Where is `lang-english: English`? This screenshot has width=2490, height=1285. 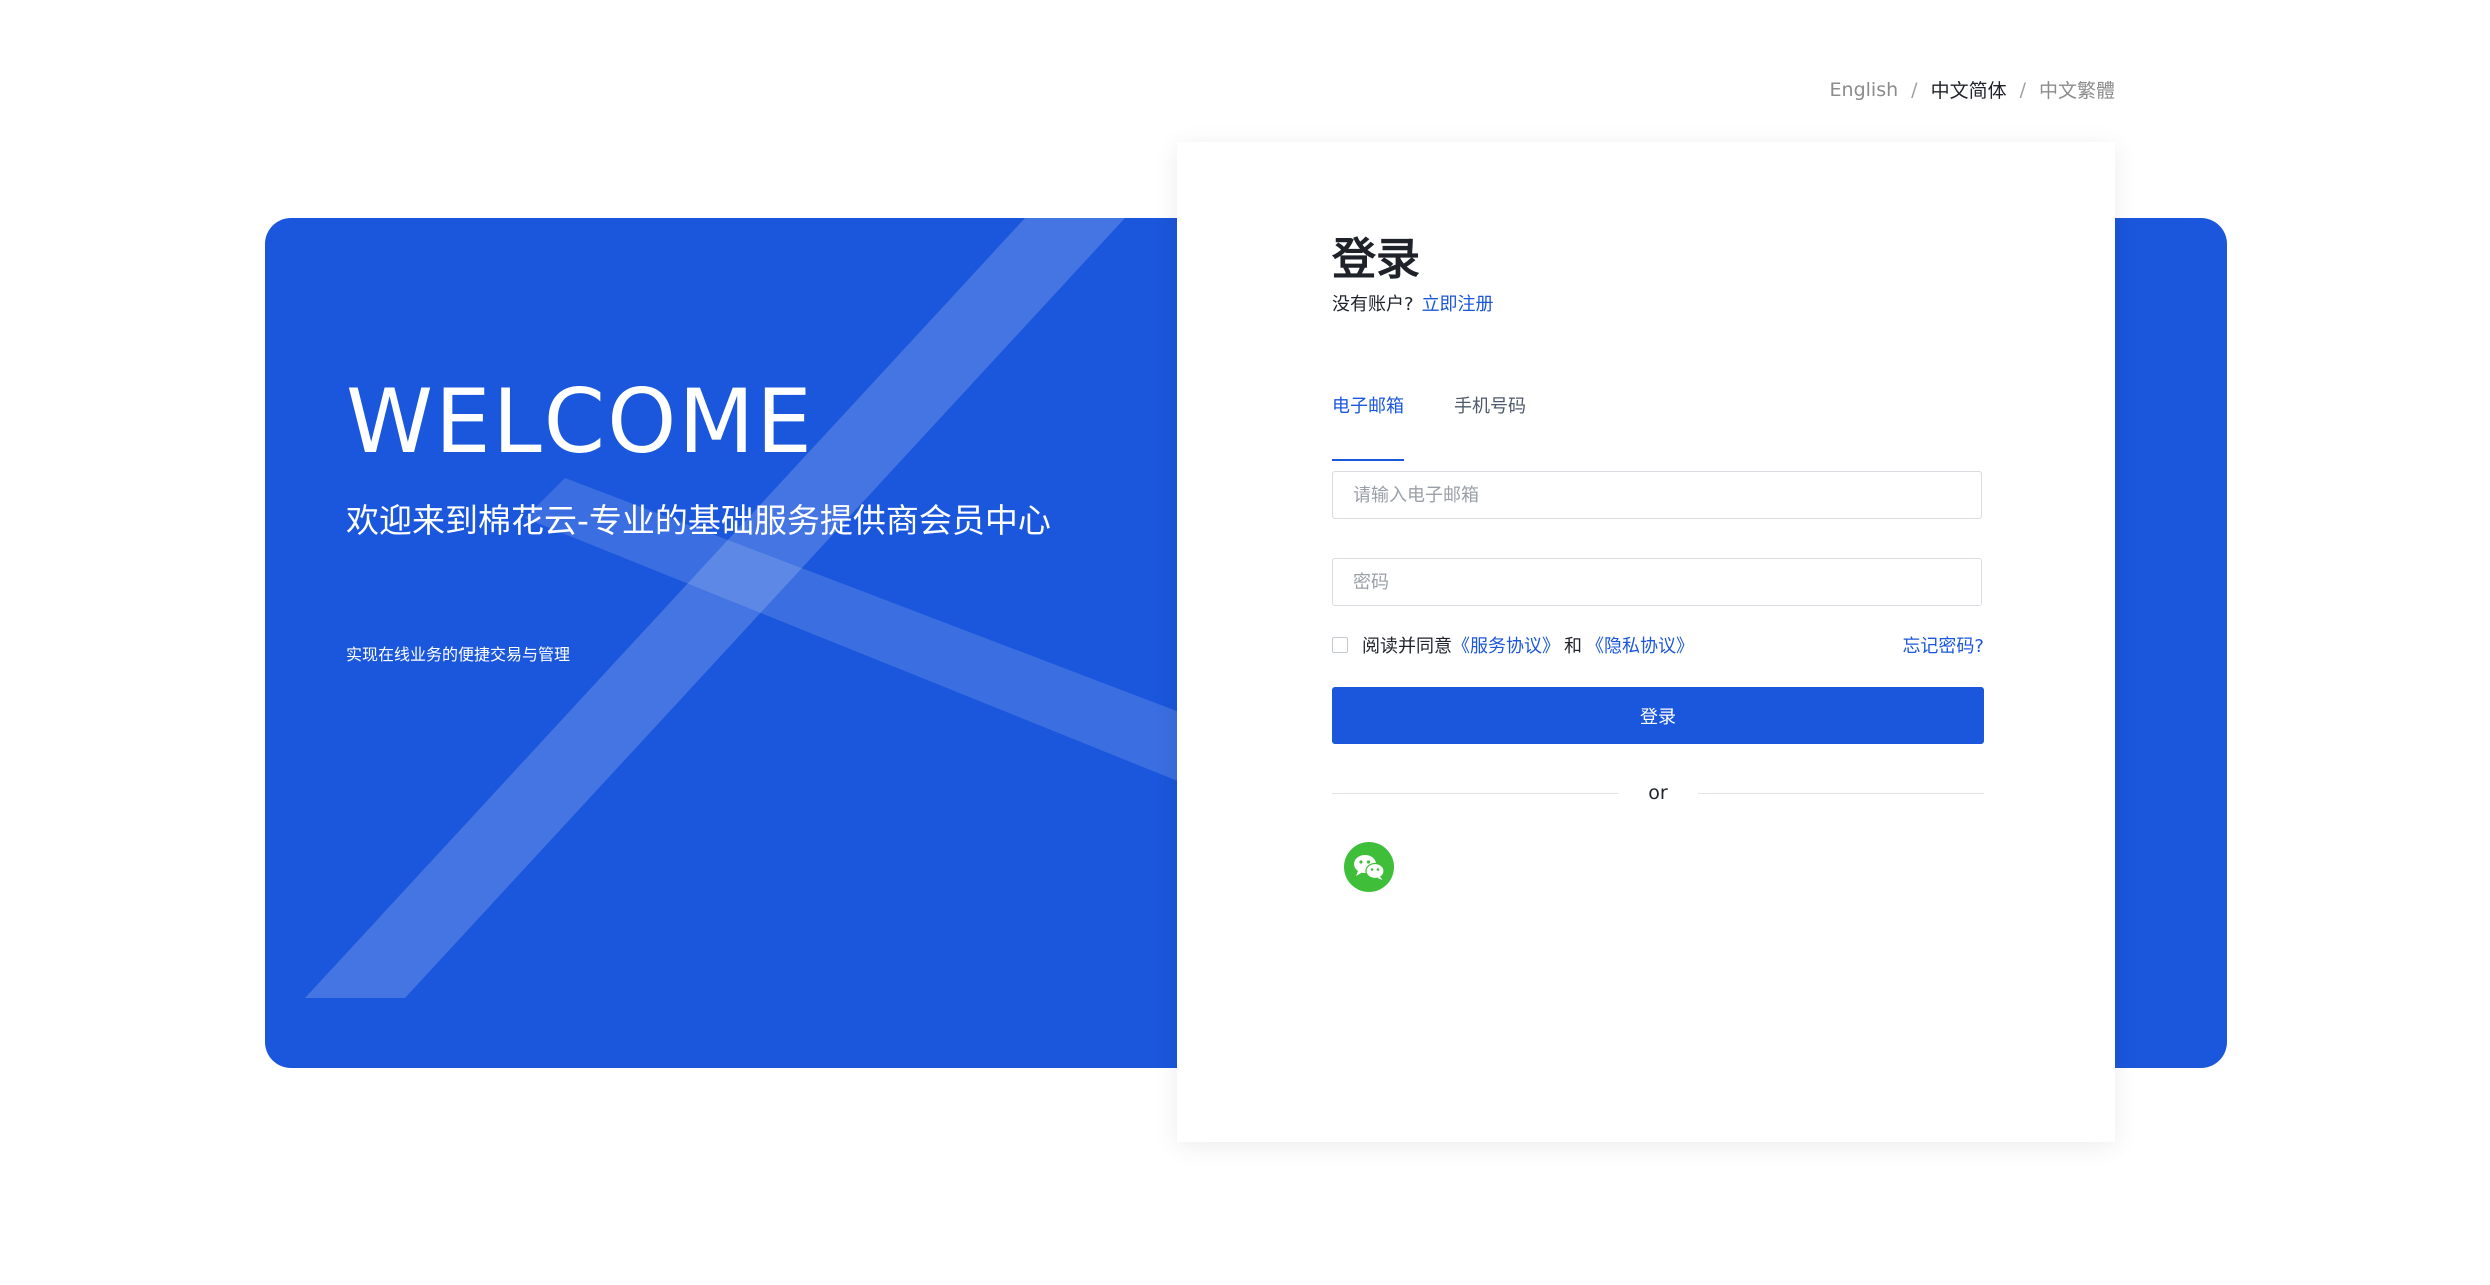 lang-english: English is located at coordinates (1864, 90).